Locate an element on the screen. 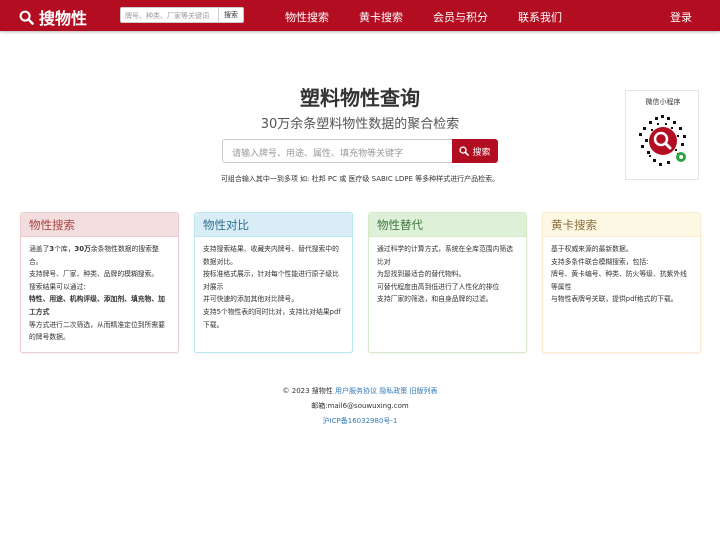 This screenshot has height=540, width=720. panel-line: 搜索结果可以通过: is located at coordinates (57, 286).